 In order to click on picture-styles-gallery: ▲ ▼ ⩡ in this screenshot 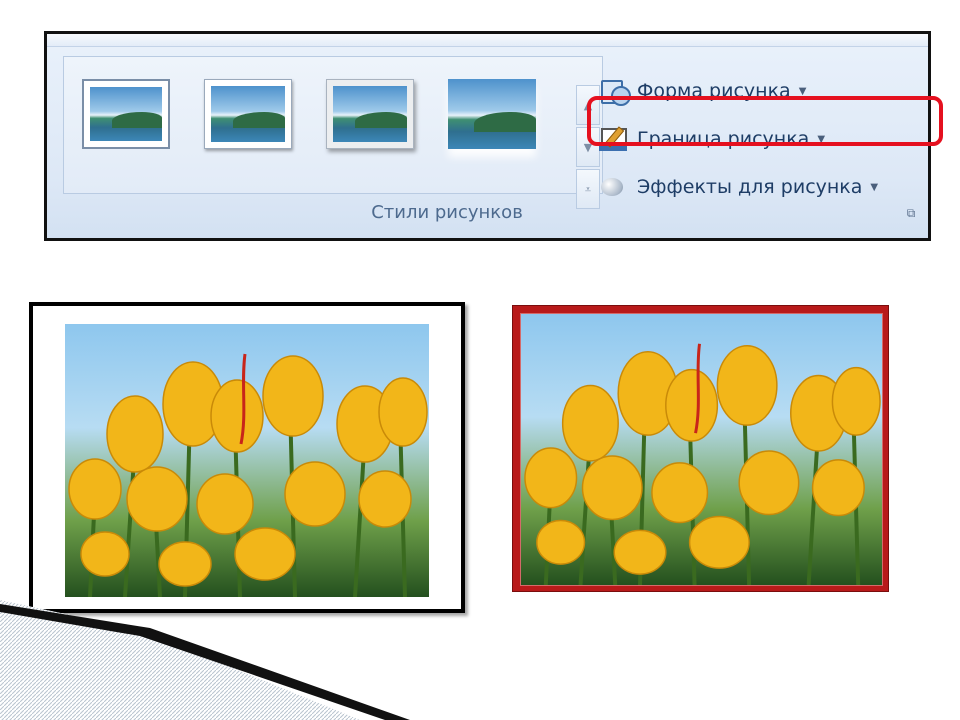, I will do `click(333, 132)`.